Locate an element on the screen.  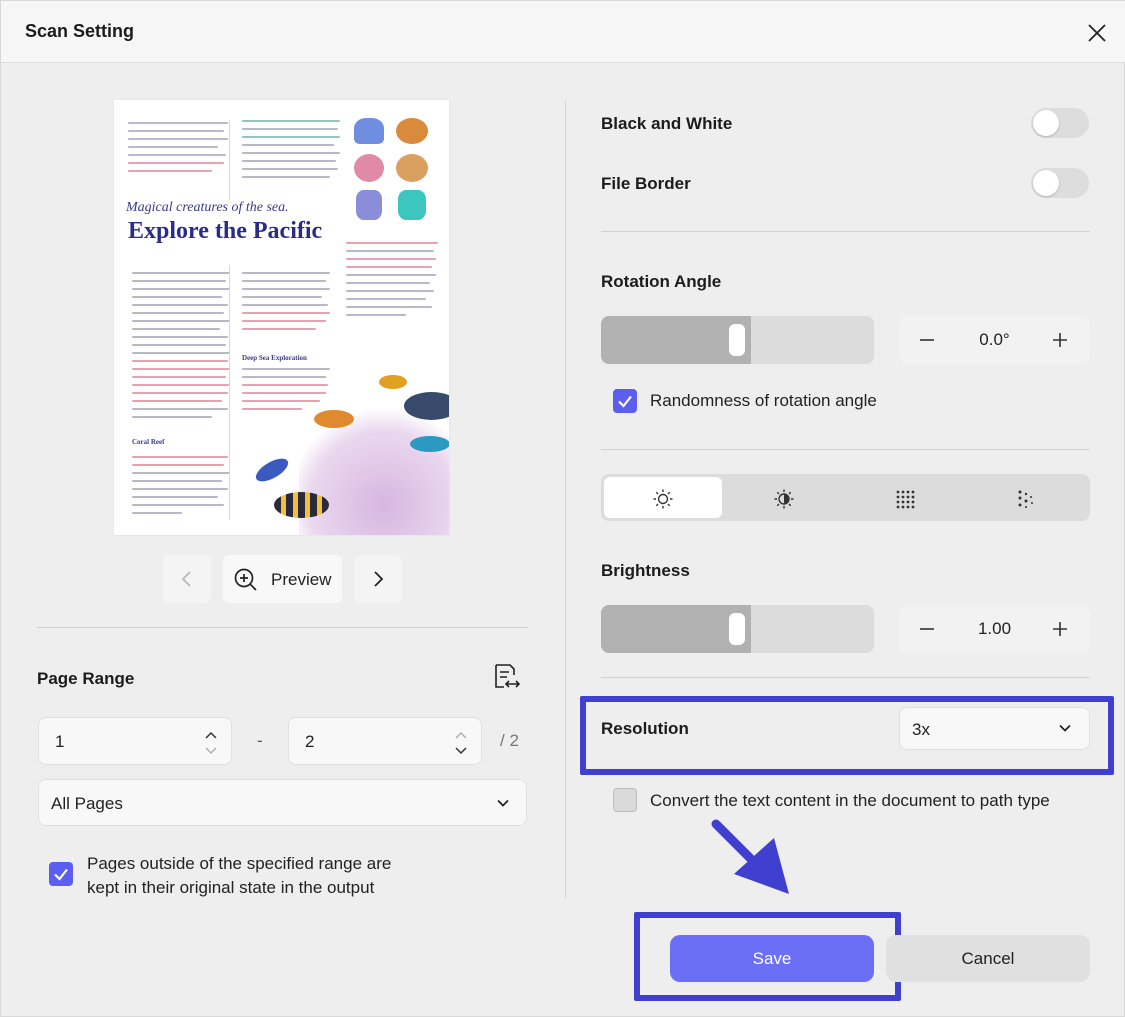
black-white-toggle is located at coordinates (1060, 123).